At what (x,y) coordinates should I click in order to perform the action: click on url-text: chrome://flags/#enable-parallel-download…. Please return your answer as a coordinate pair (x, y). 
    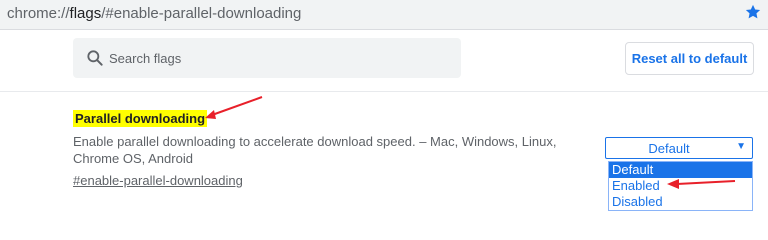
    Looking at the image, I should click on (154, 13).